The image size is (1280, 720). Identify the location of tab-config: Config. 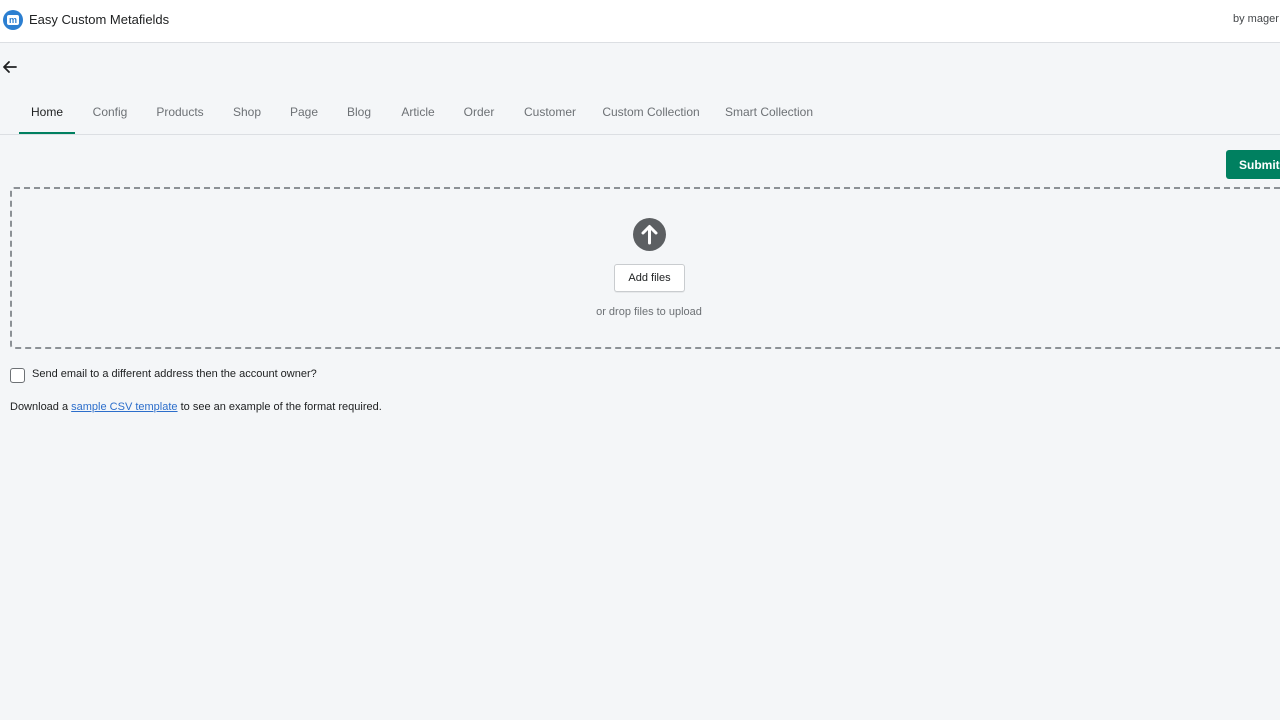
(110, 115).